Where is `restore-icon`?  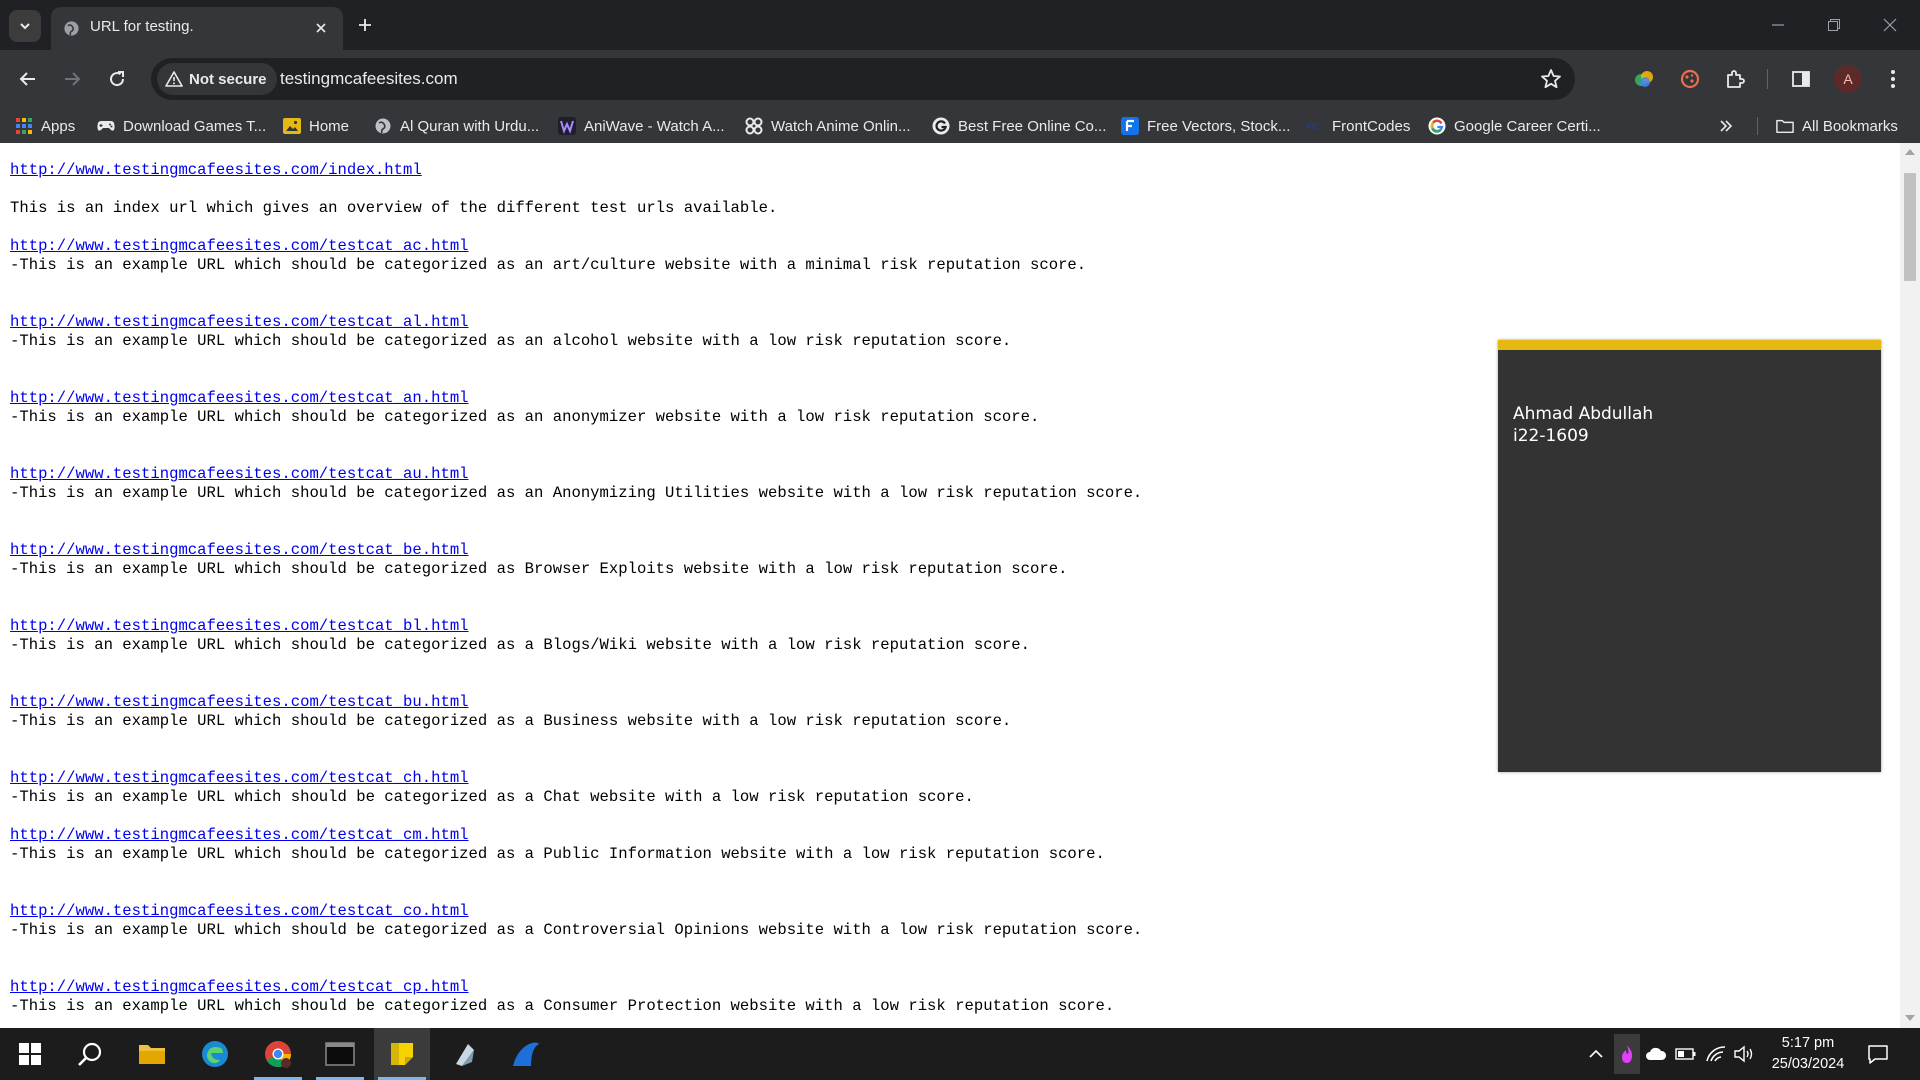 restore-icon is located at coordinates (1834, 25).